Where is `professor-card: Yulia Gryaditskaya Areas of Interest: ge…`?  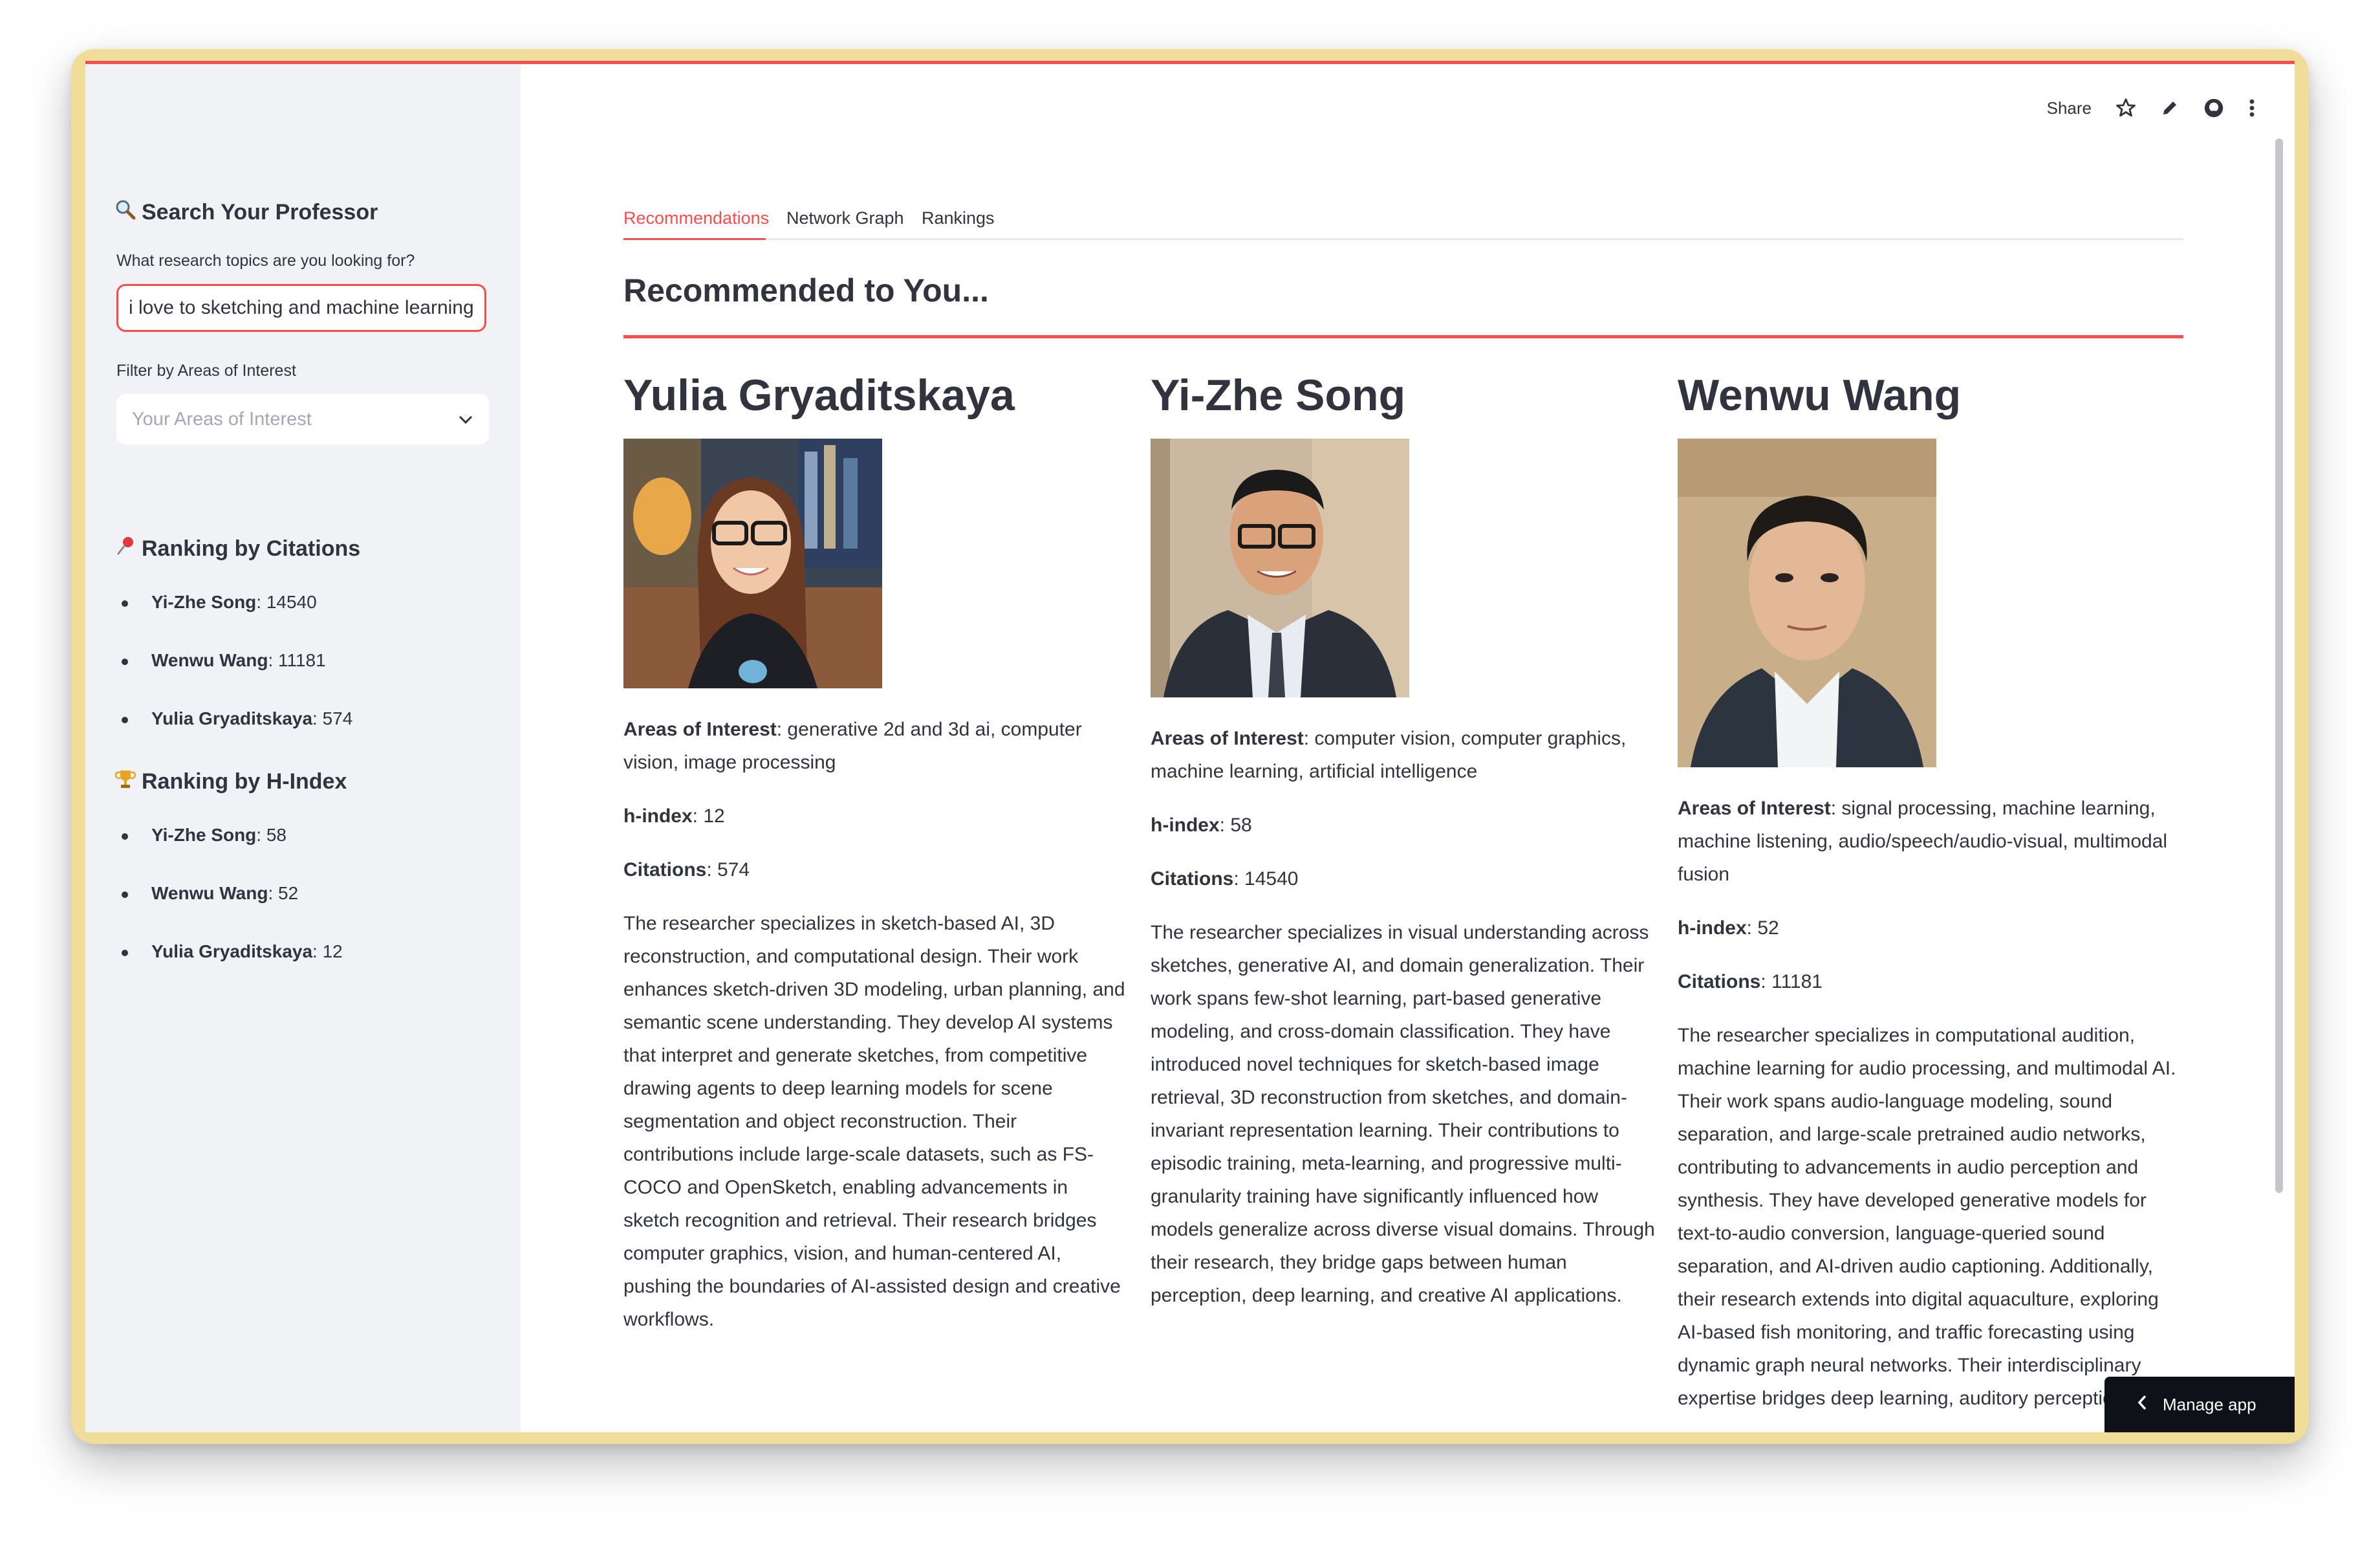
professor-card: Yulia Gryaditskaya Areas of Interest: ge… is located at coordinates (875, 853).